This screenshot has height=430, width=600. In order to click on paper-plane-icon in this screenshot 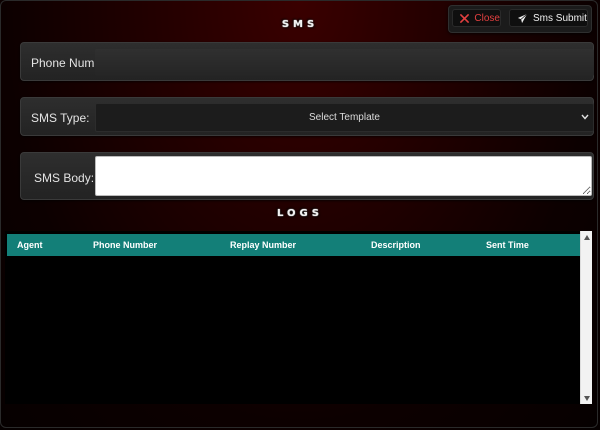, I will do `click(522, 18)`.